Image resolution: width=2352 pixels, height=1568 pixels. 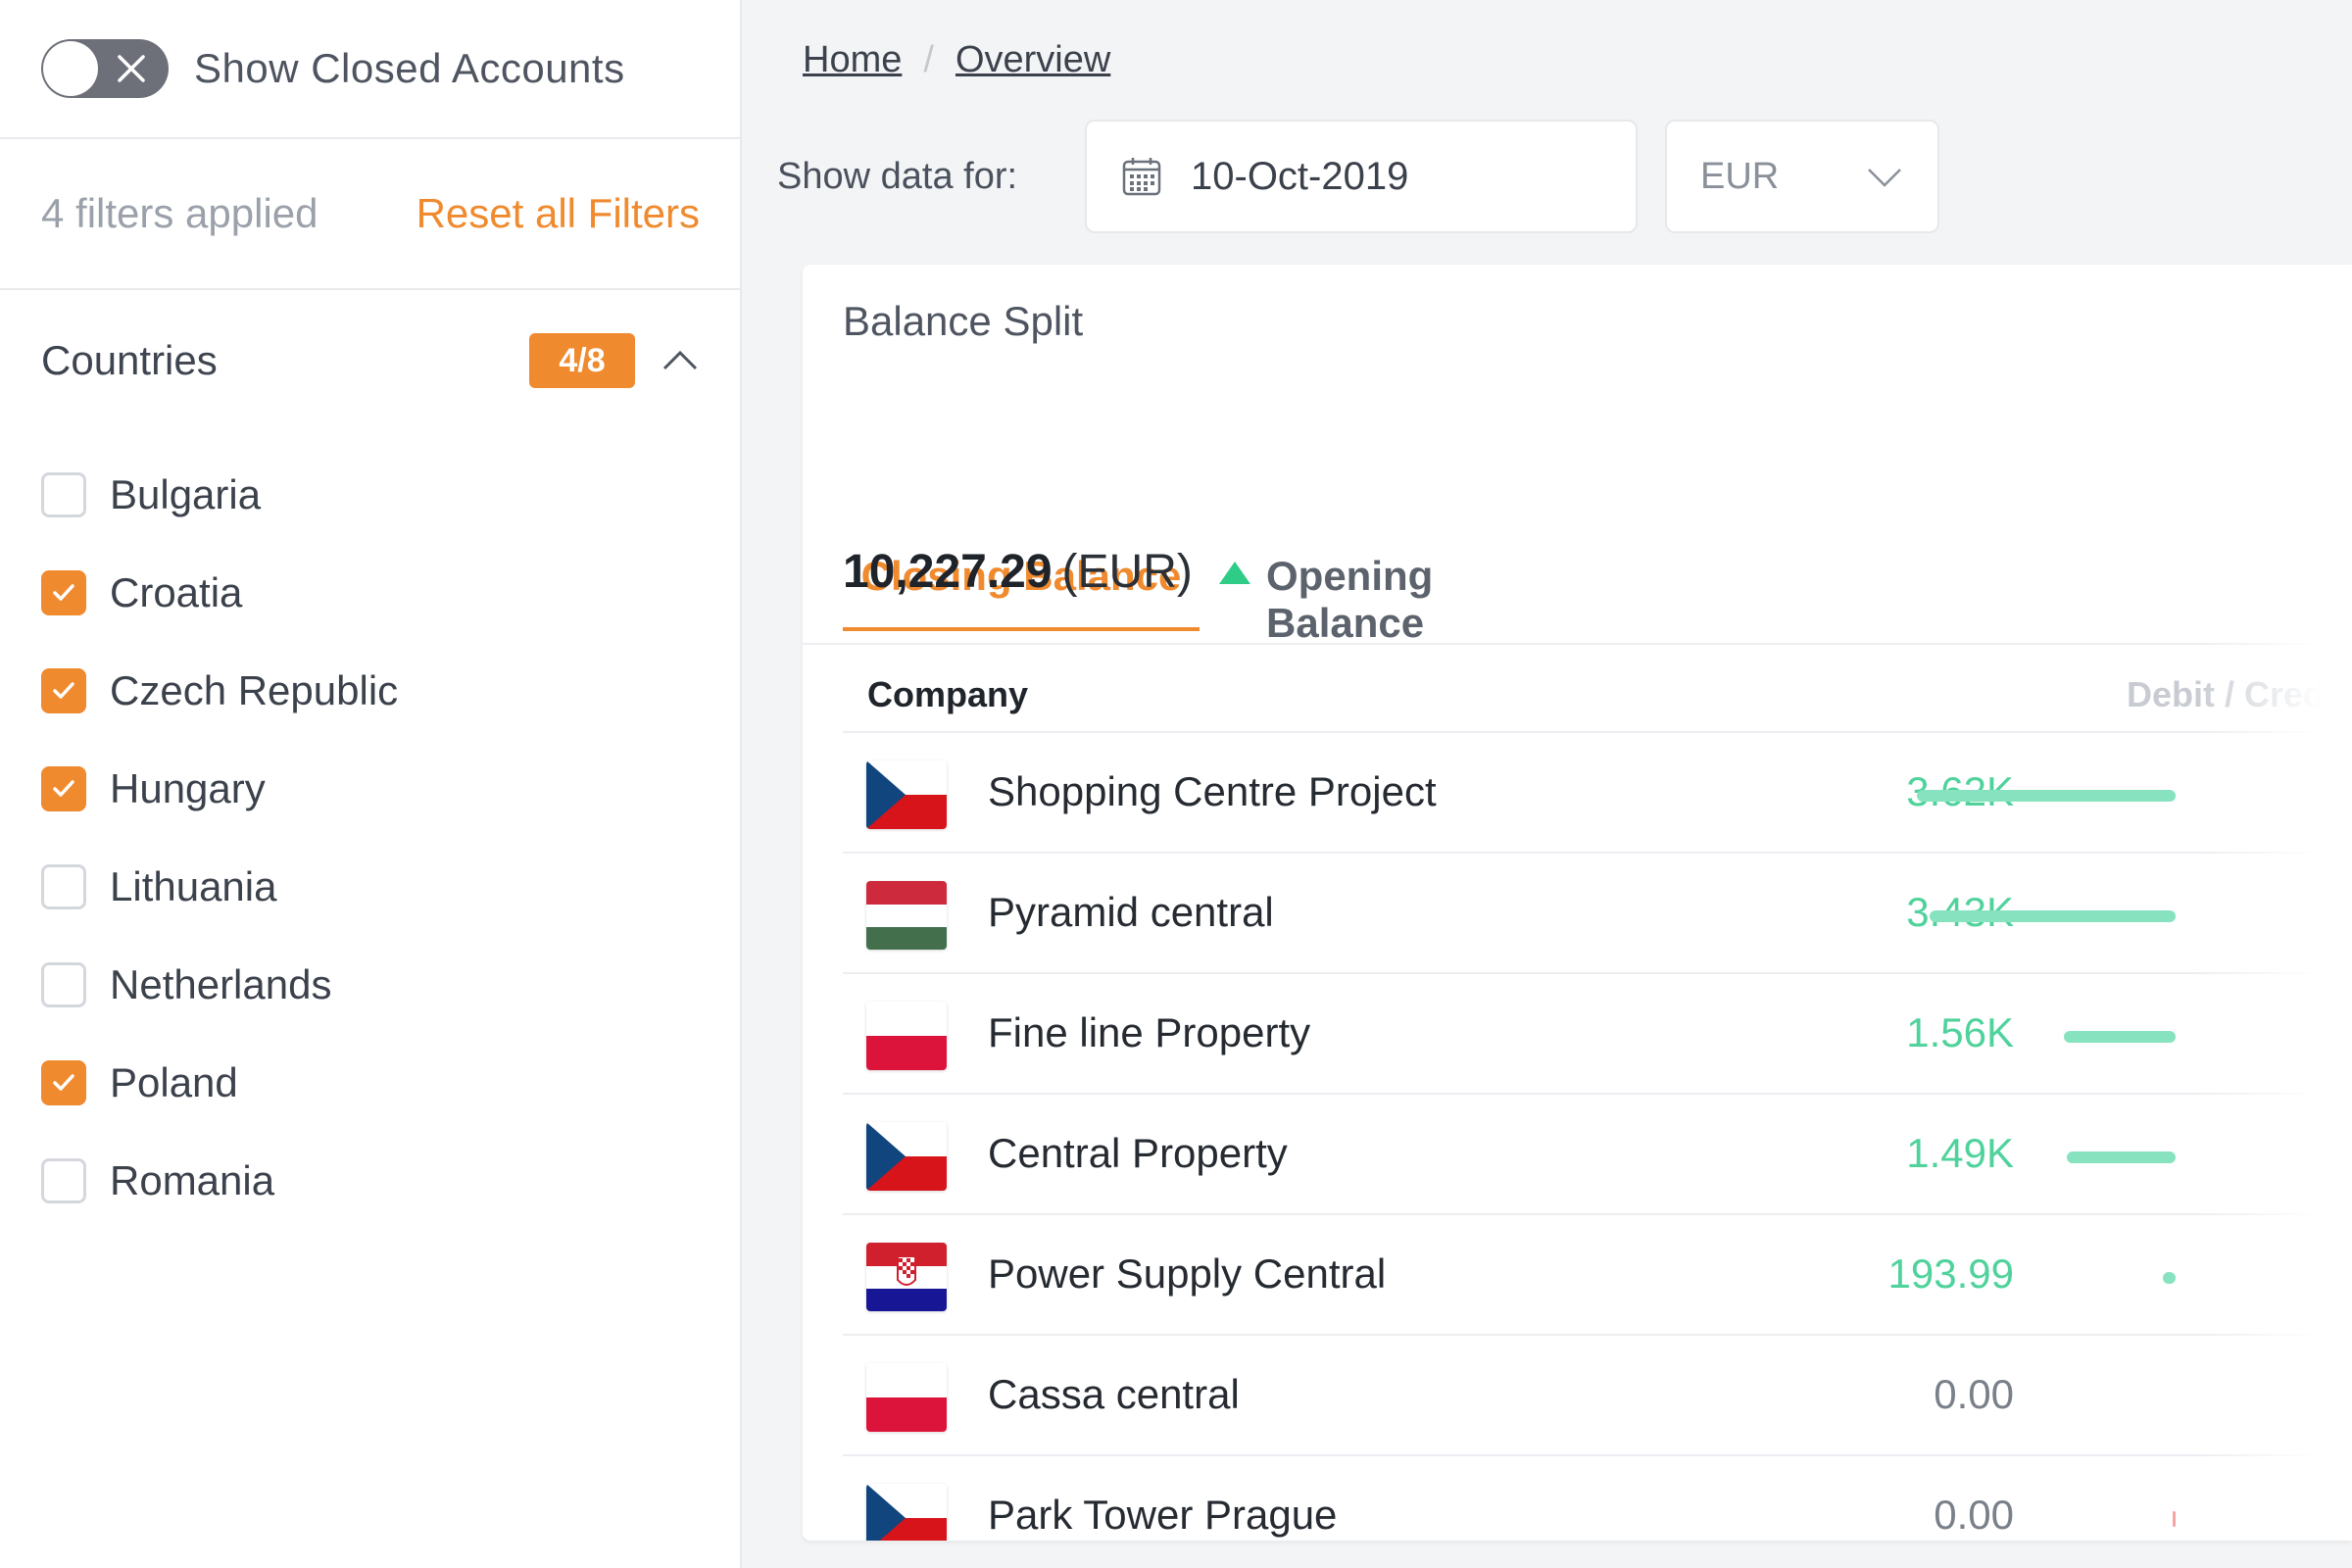 I want to click on chevron-up-icon, so click(x=680, y=360).